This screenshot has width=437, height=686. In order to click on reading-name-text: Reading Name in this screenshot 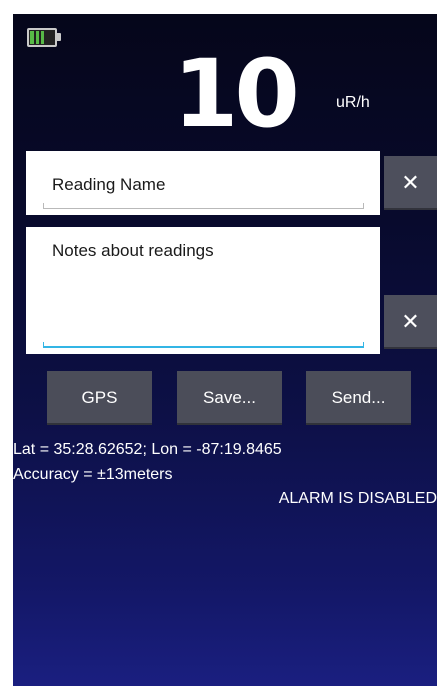, I will do `click(109, 184)`.